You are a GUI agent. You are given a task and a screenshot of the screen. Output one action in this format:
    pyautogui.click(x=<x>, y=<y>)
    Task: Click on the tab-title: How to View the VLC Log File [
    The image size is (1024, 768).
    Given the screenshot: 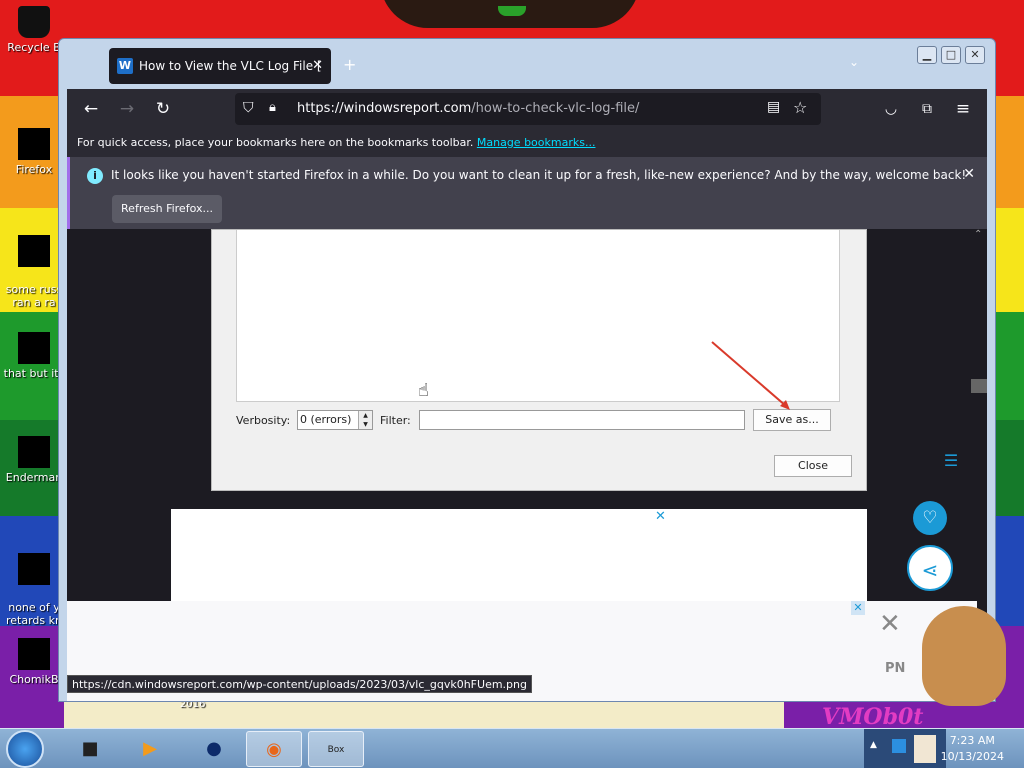 What is the action you would take?
    pyautogui.click(x=230, y=66)
    